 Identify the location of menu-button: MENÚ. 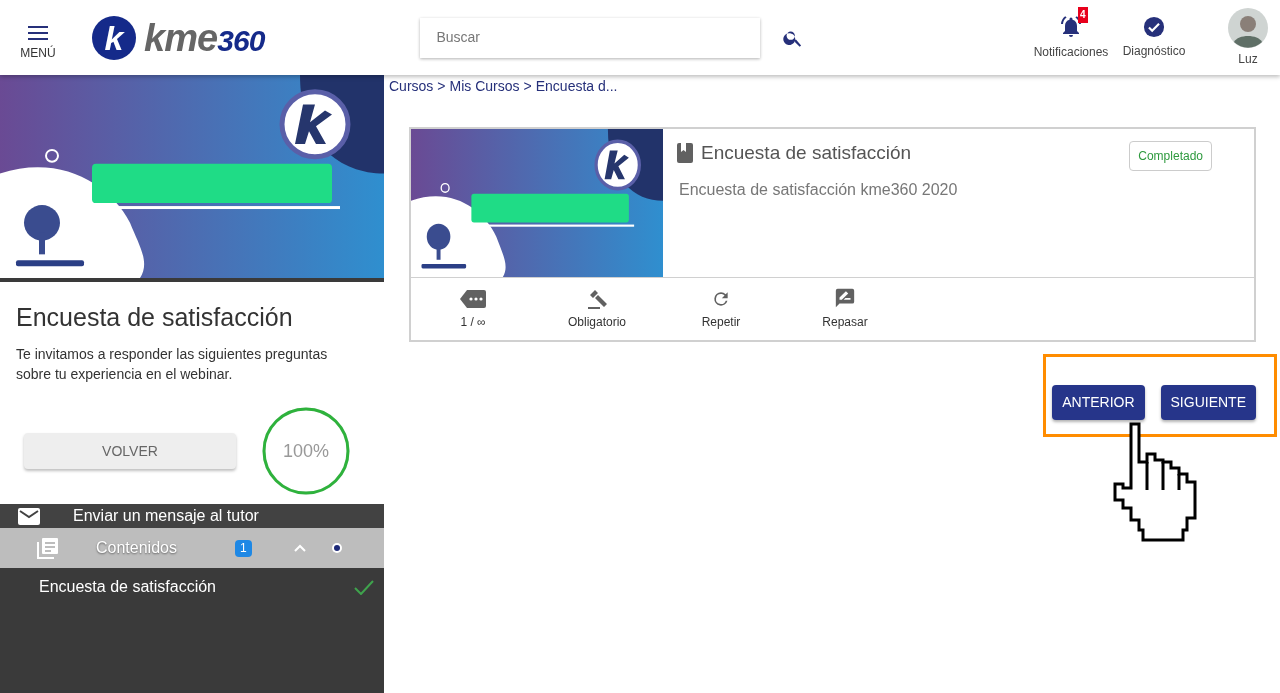
(38, 37).